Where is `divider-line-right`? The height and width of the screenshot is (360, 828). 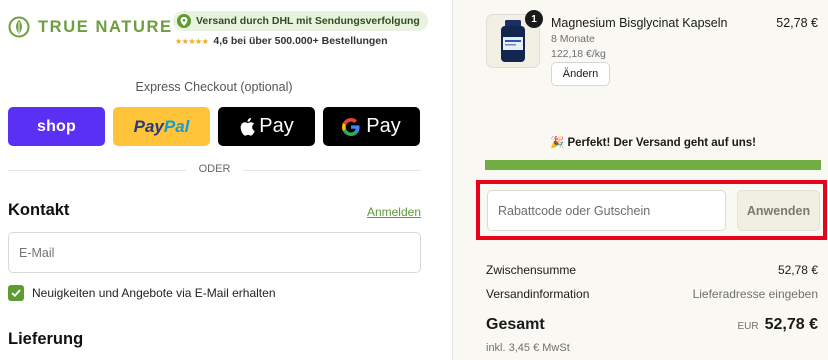
divider-line-right is located at coordinates (332, 170).